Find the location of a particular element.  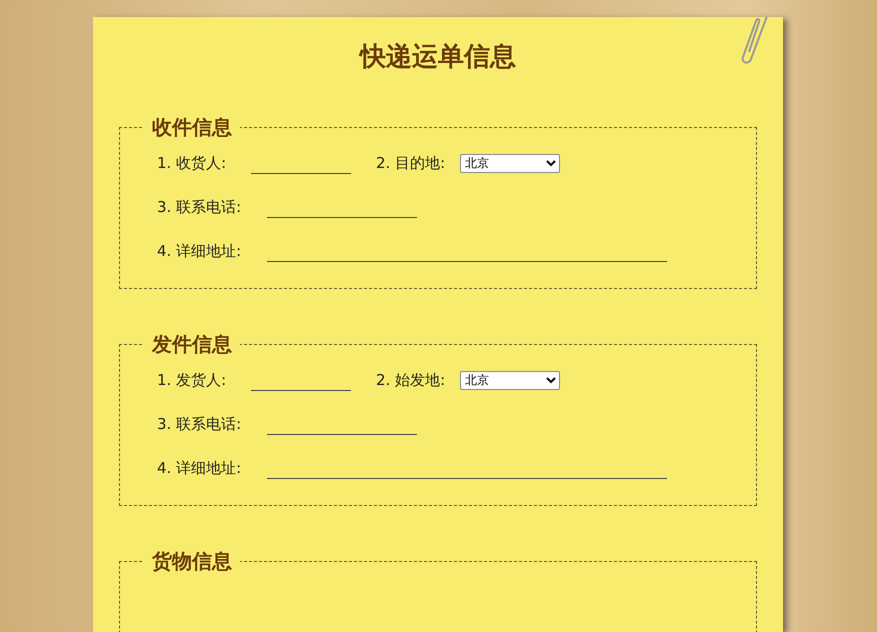

field-label: 1. 收货人: is located at coordinates (192, 163).